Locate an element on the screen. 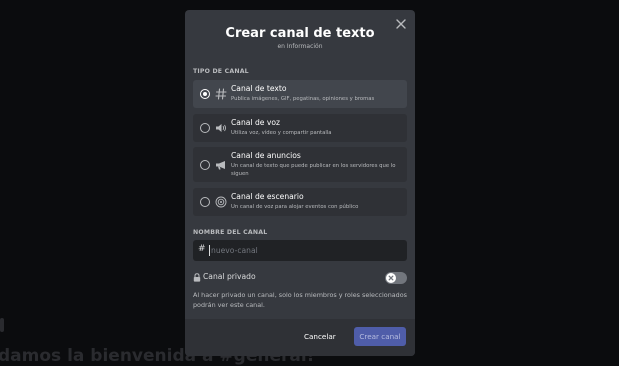 This screenshot has width=619, height=366. channel-name-placeholder: nuevo-canal is located at coordinates (234, 250).